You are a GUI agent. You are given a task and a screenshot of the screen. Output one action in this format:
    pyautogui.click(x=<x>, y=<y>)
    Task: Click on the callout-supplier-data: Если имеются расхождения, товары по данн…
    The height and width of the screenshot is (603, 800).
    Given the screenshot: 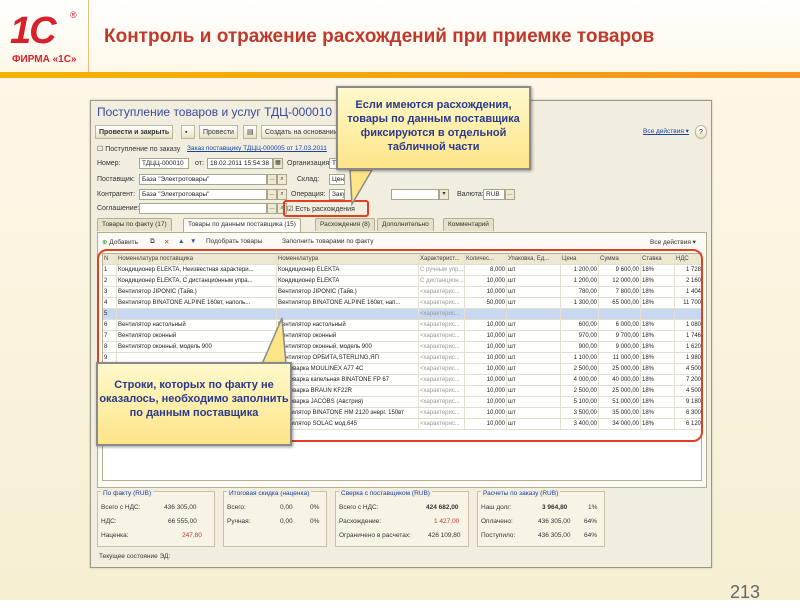 What is the action you would take?
    pyautogui.click(x=433, y=128)
    